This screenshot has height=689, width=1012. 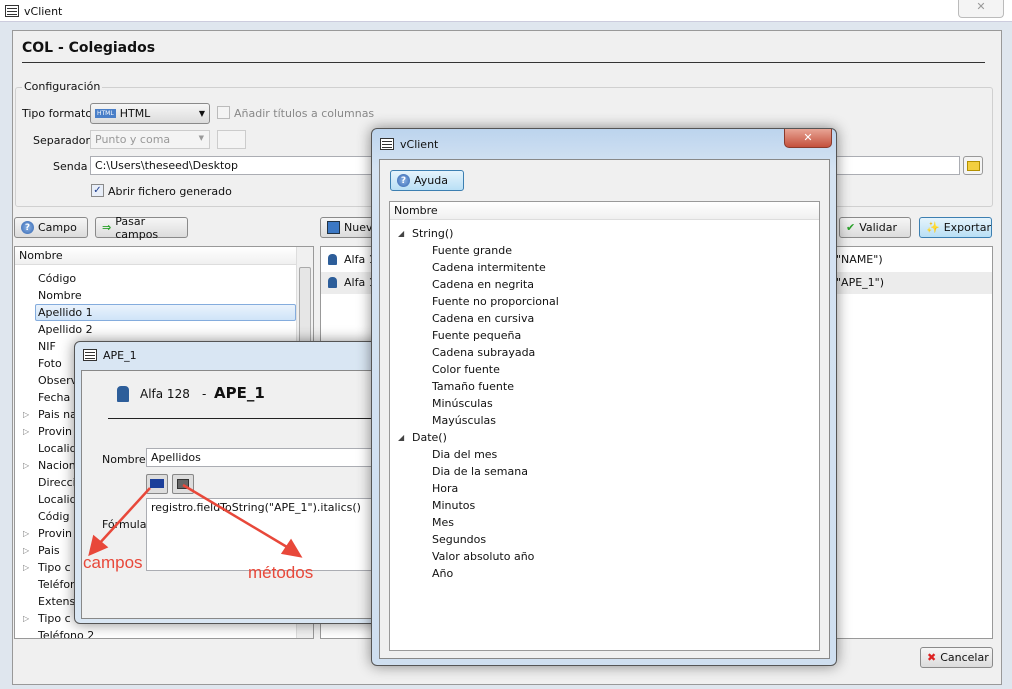 What do you see at coordinates (419, 144) in the screenshot?
I see `help-dialog-title: vClient` at bounding box center [419, 144].